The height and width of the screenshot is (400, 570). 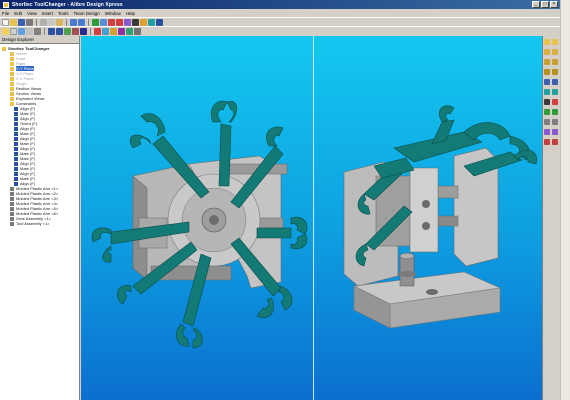 What do you see at coordinates (6, 4) in the screenshot?
I see `app-icon` at bounding box center [6, 4].